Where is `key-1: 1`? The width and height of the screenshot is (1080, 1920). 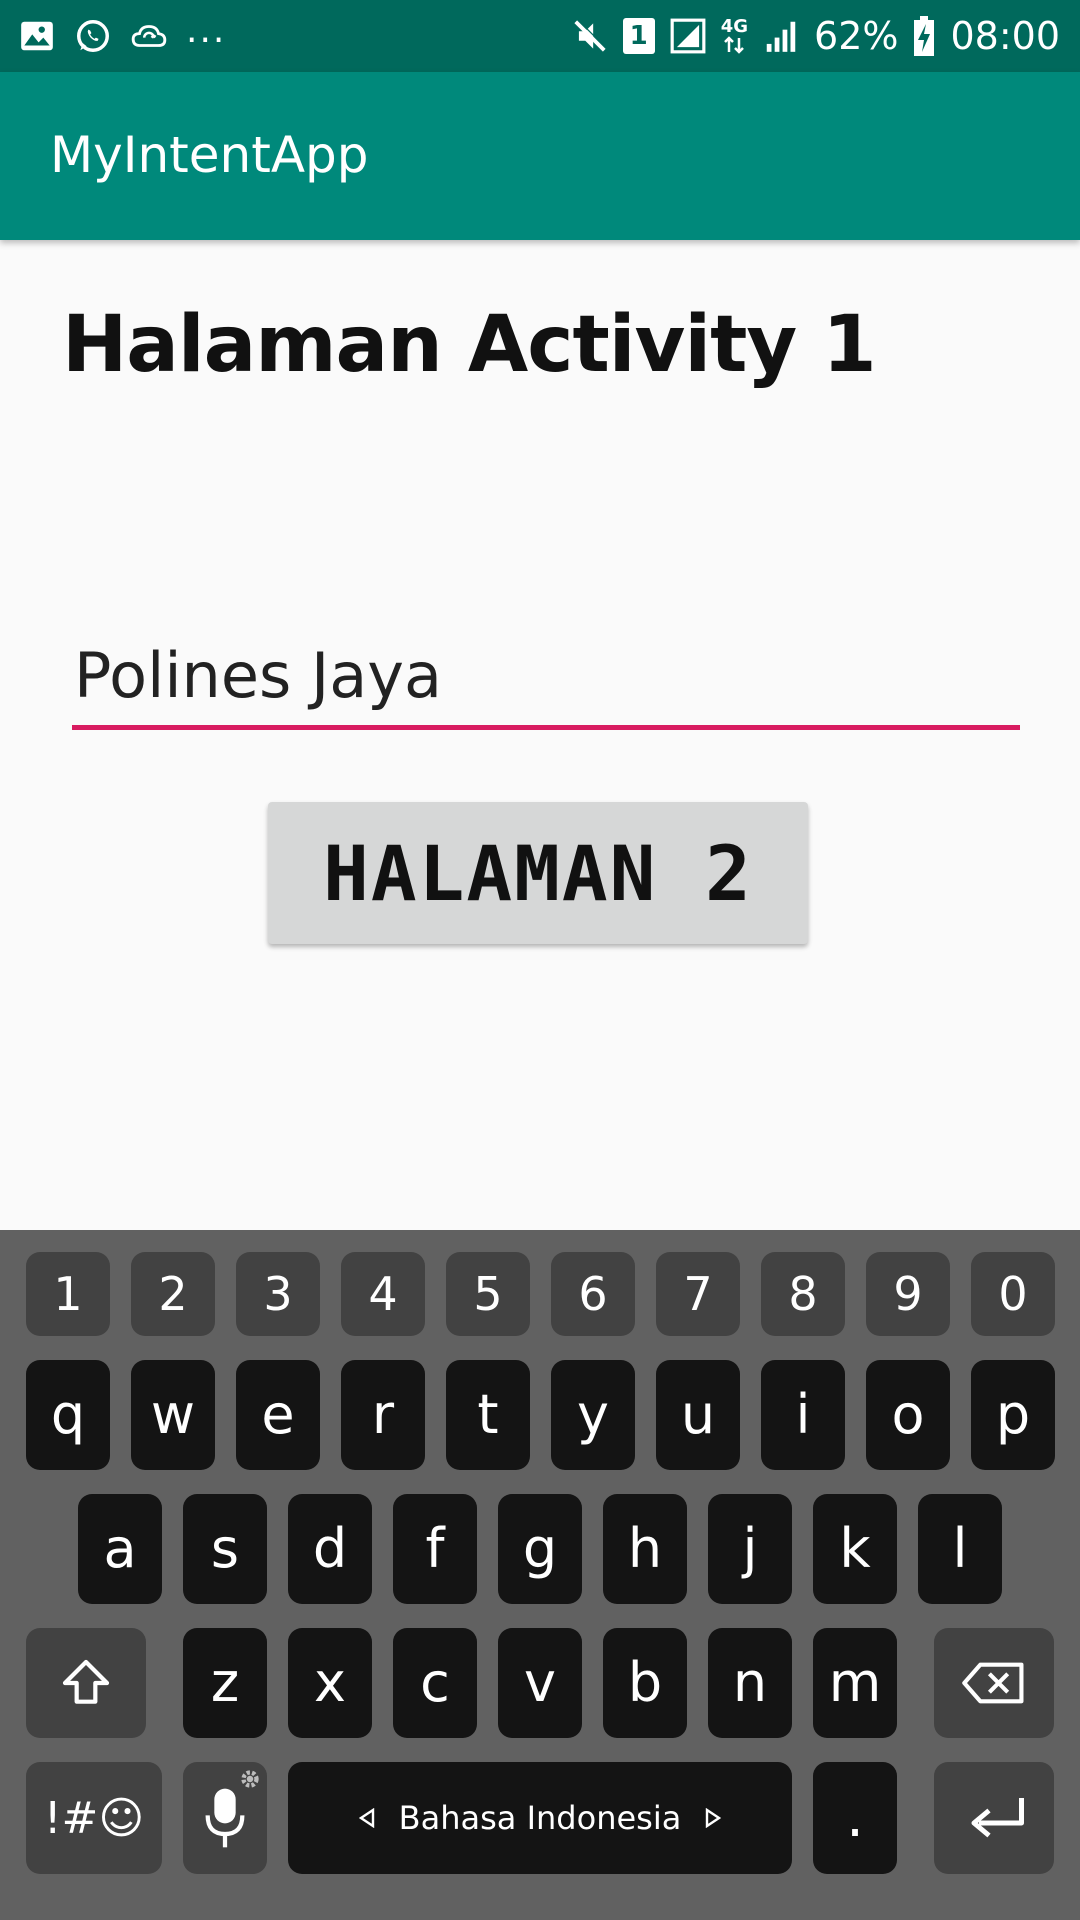 key-1: 1 is located at coordinates (68, 1294).